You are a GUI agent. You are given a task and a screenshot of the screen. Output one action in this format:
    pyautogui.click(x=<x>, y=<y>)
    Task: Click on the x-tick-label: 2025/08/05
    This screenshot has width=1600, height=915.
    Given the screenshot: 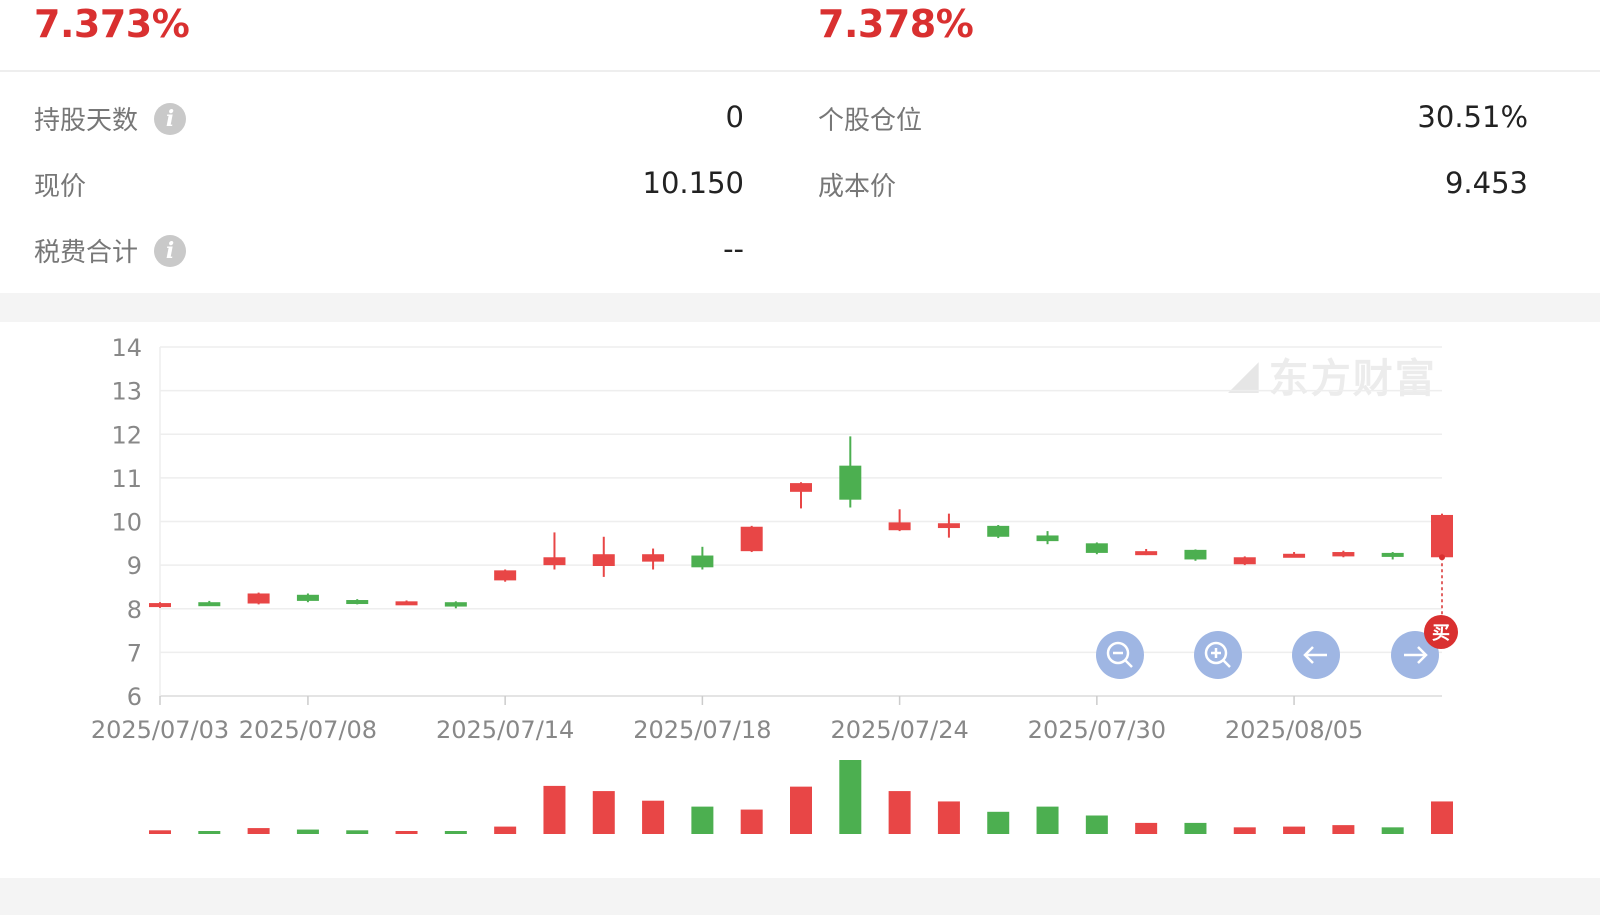 What is the action you would take?
    pyautogui.click(x=1294, y=730)
    